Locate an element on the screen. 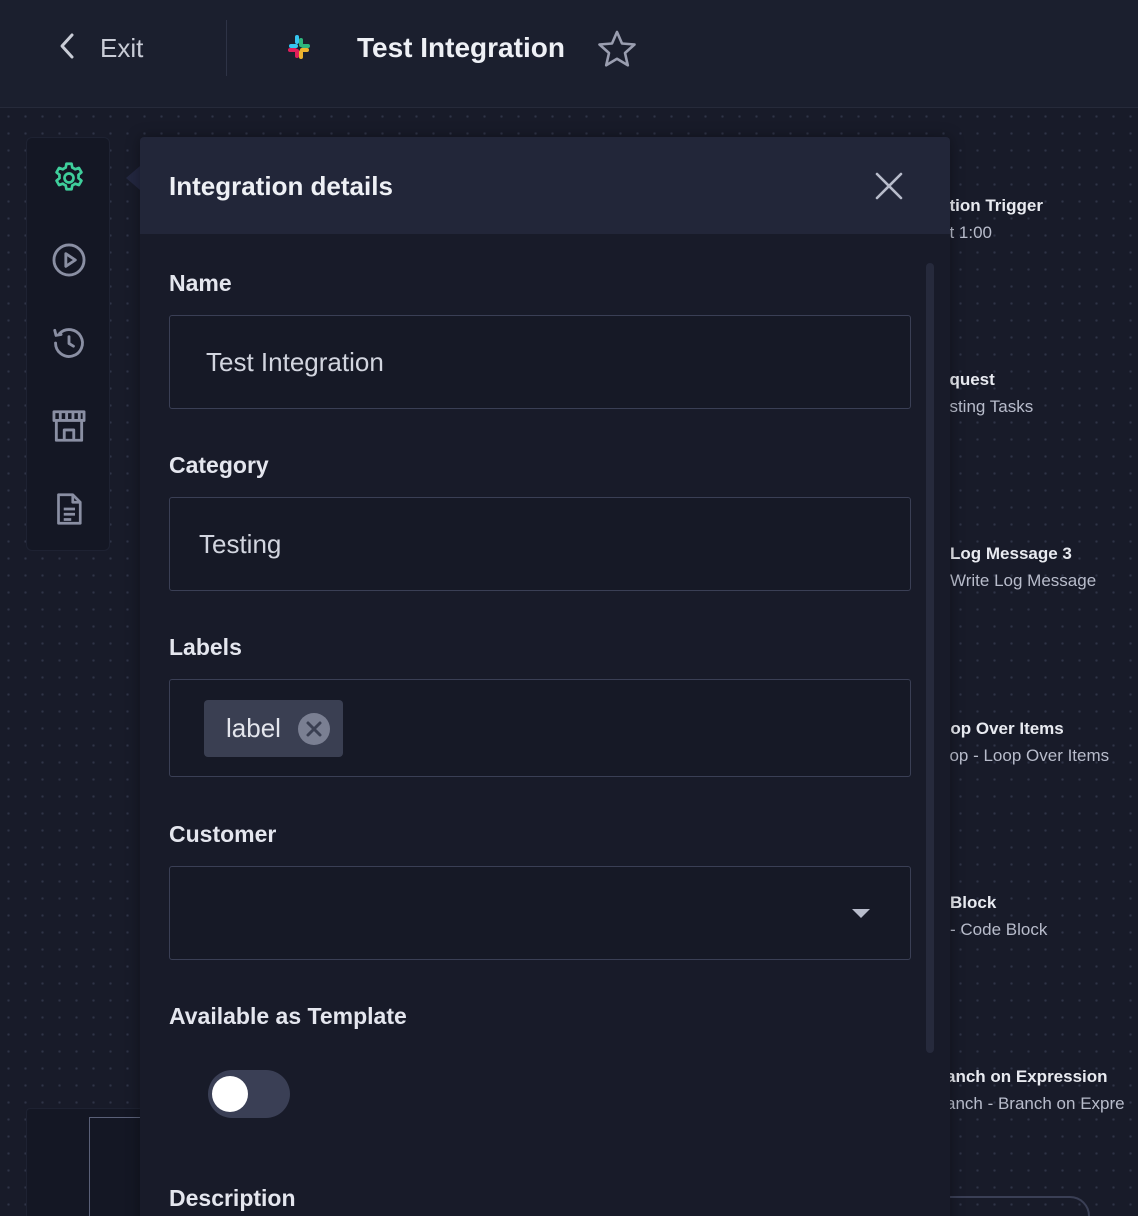 The image size is (1138, 1216). chevron-down-icon is located at coordinates (861, 913).